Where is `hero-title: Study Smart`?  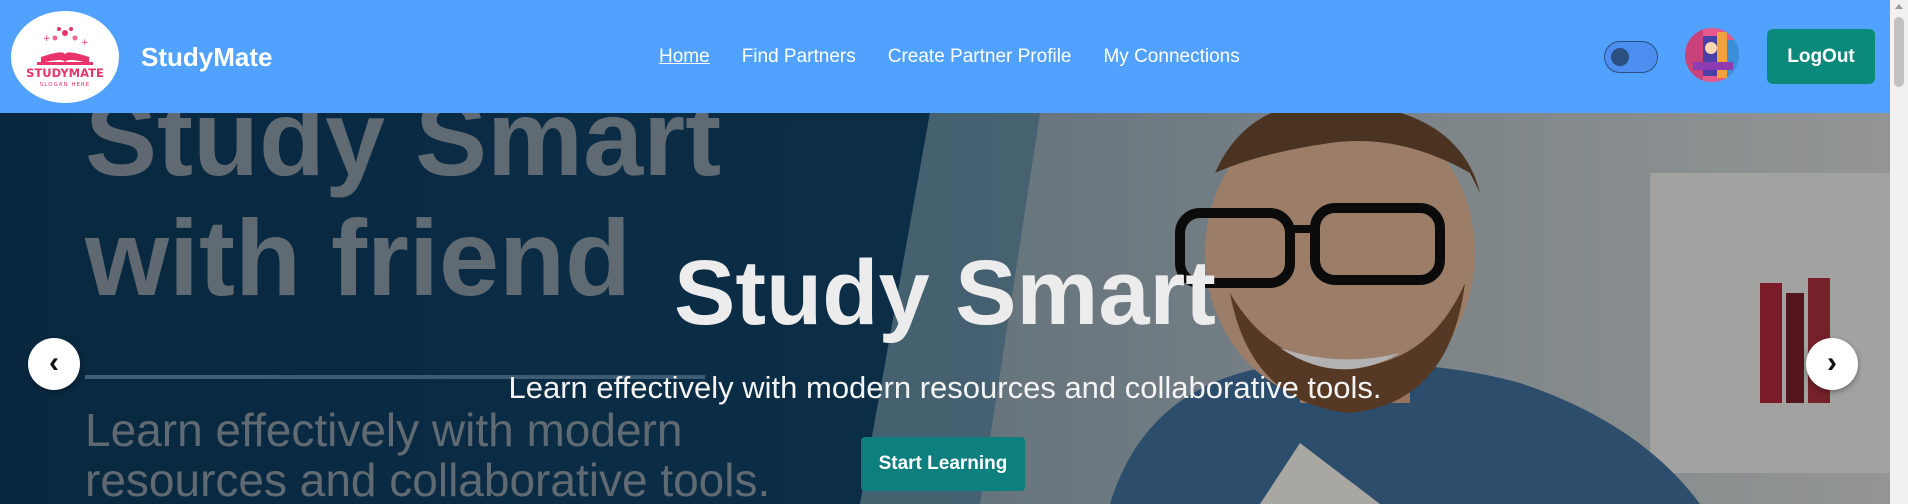 hero-title: Study Smart is located at coordinates (945, 293).